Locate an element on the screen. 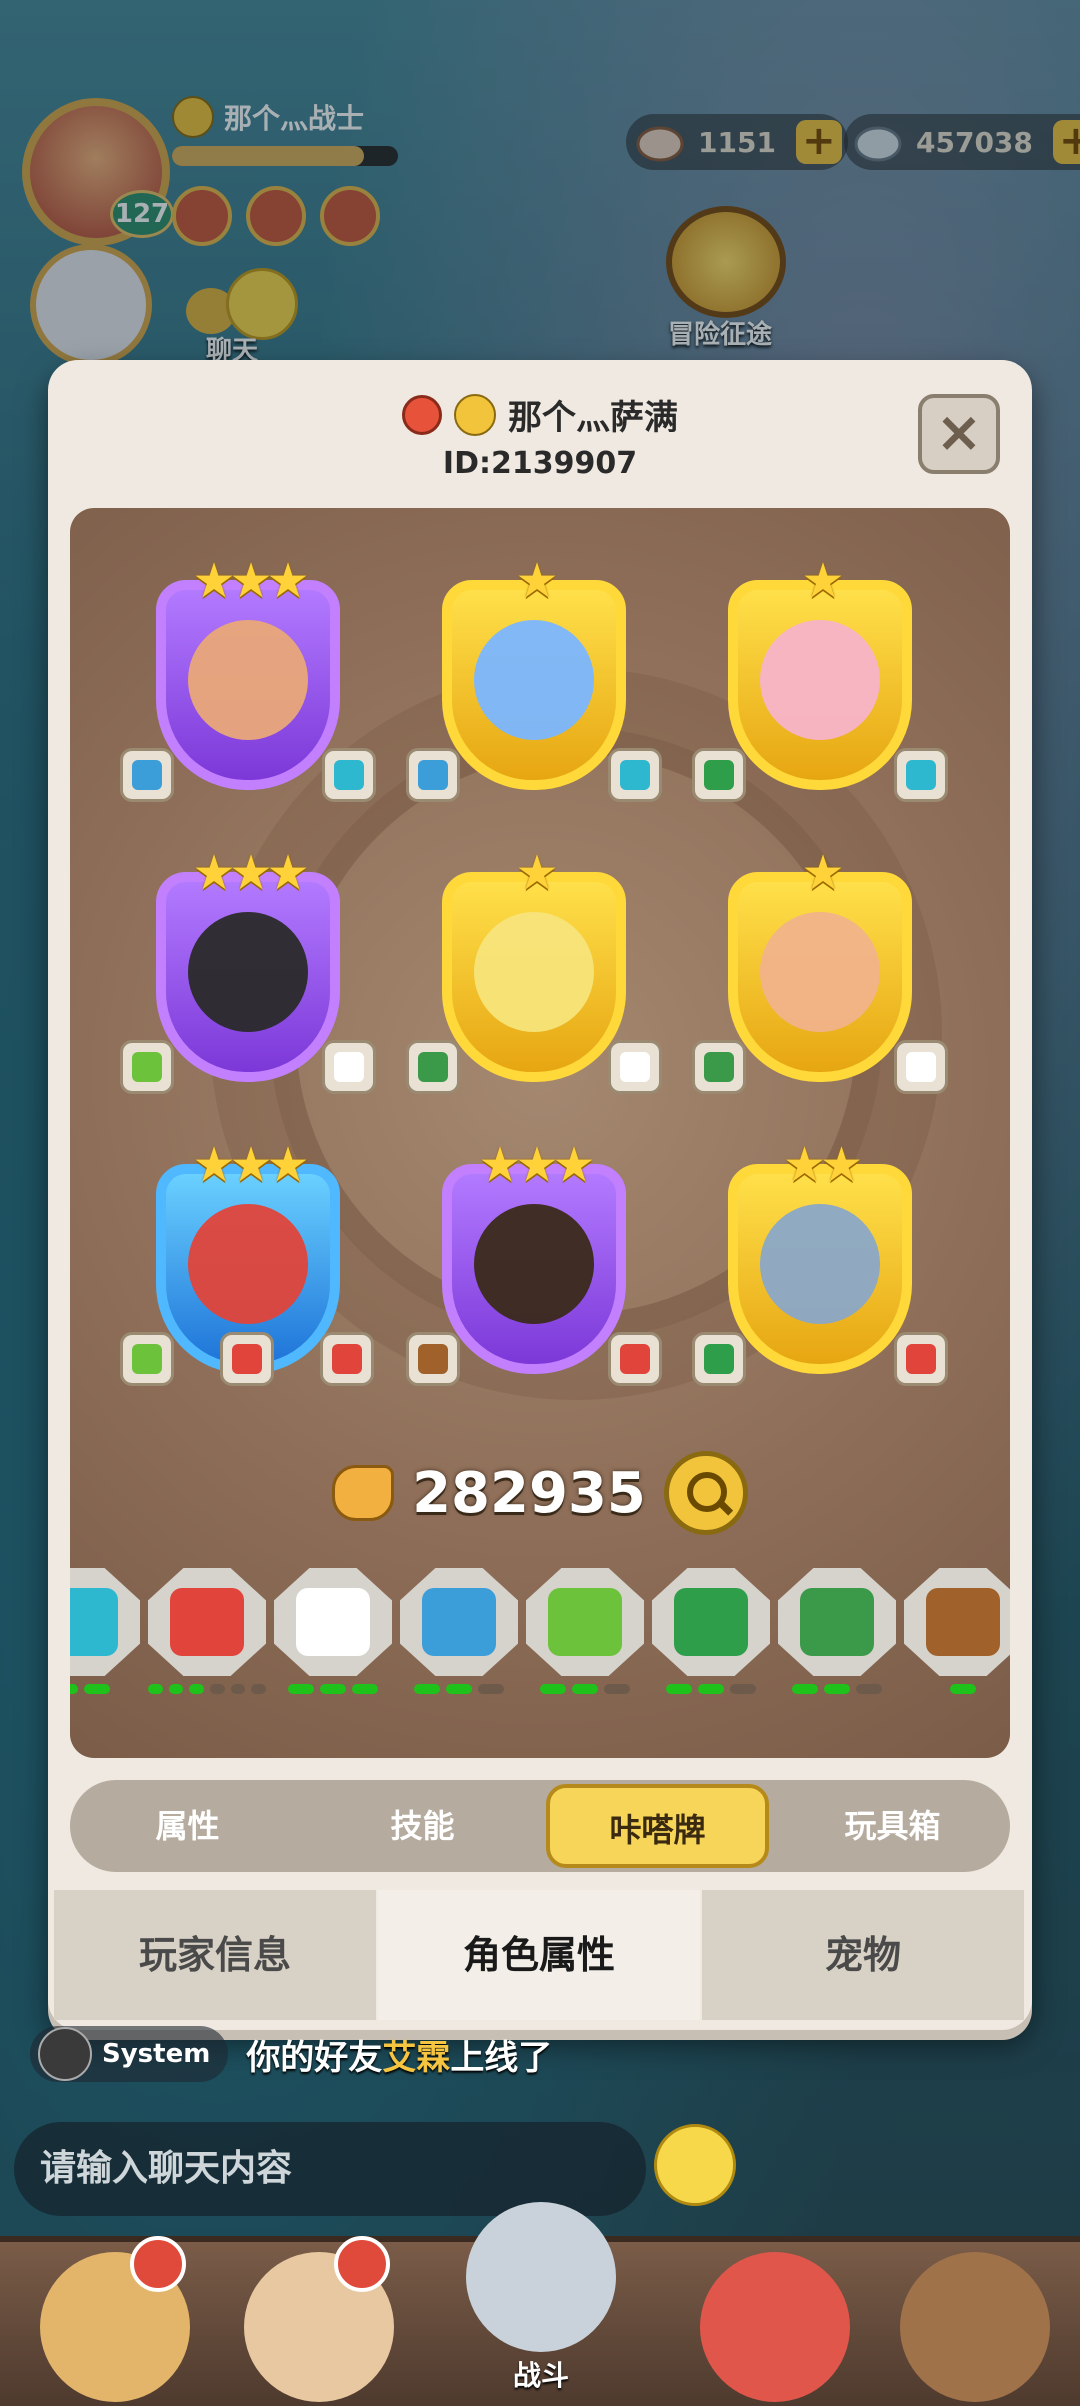  notification-bell-icon is located at coordinates (362, 2264).